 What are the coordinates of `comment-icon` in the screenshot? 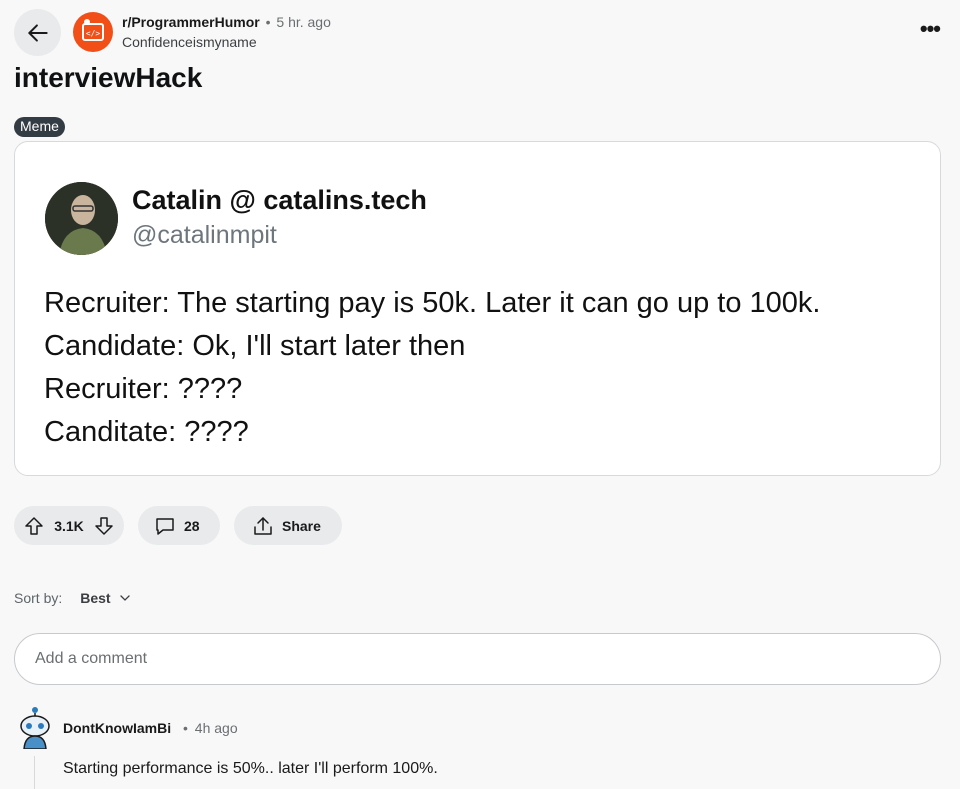 It's located at (165, 526).